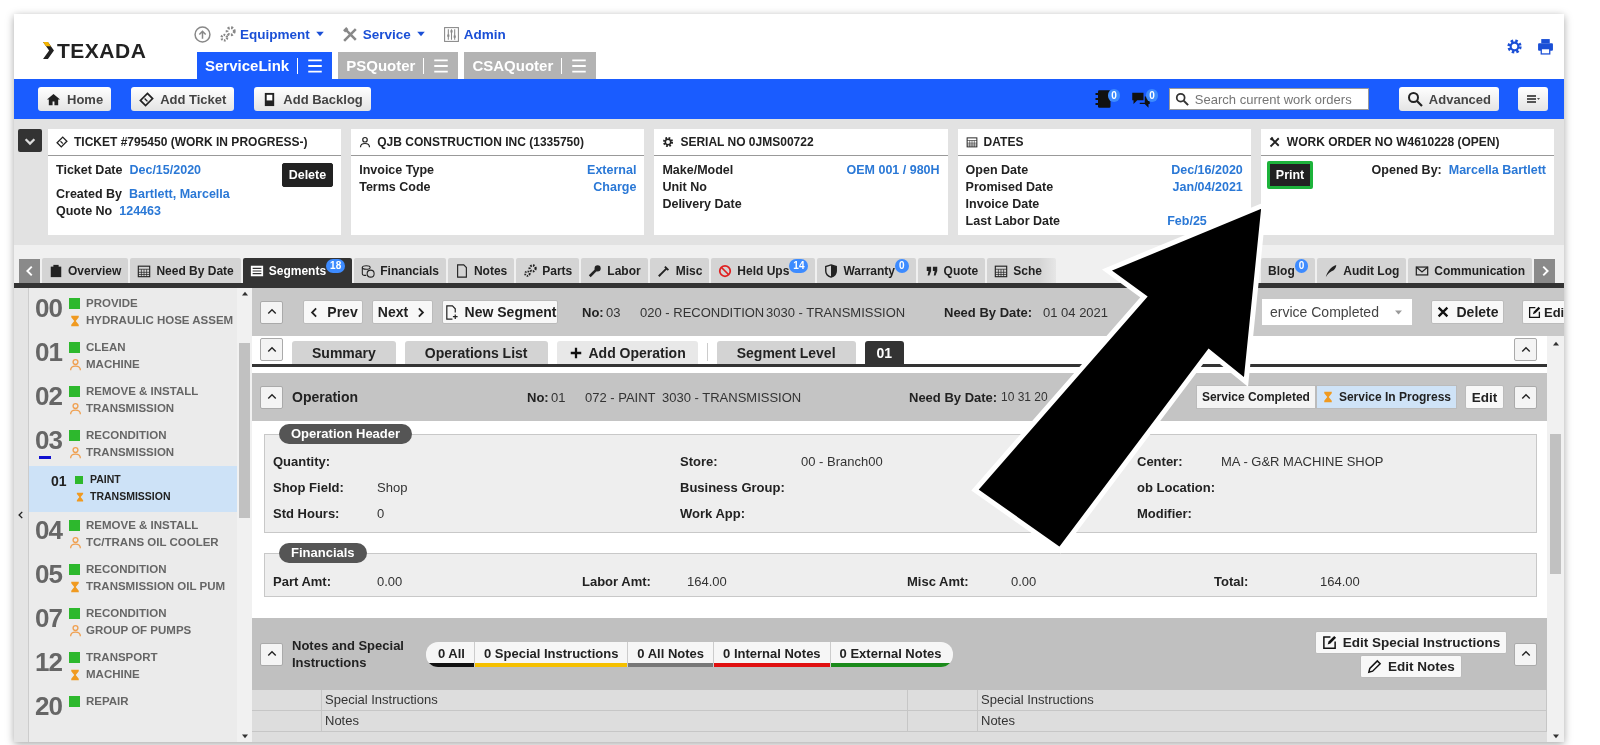  Describe the element at coordinates (302, 461) in the screenshot. I see `field-label: Quantity:` at that location.